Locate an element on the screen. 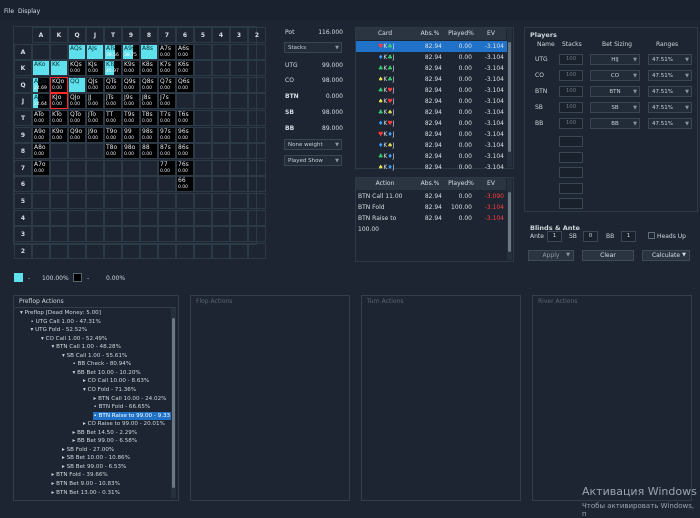 The width and height of the screenshot is (700, 518). scroll-thumb is located at coordinates (509, 97).